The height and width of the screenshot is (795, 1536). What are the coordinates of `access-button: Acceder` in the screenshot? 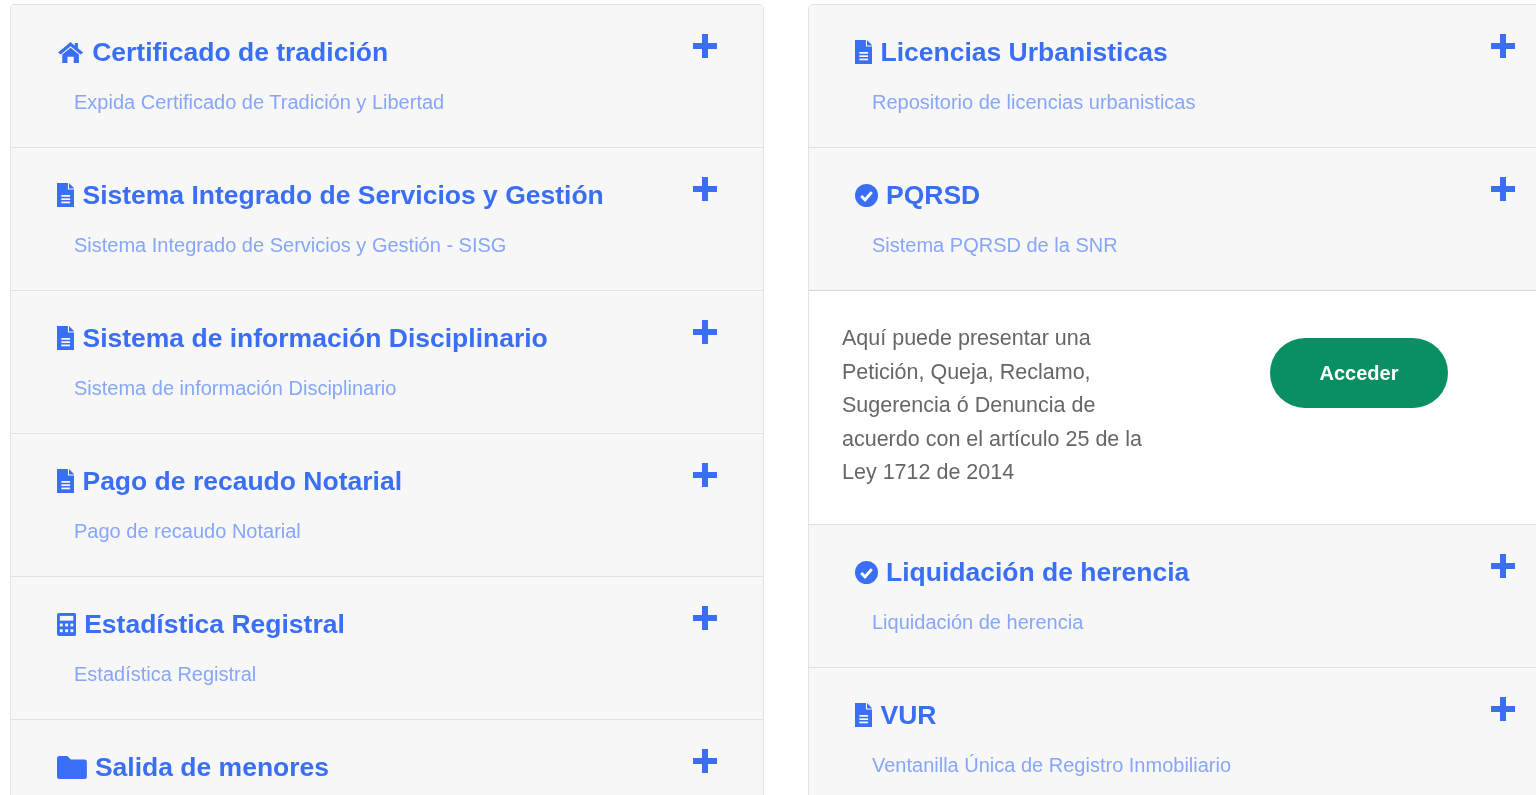 It's located at (1359, 373).